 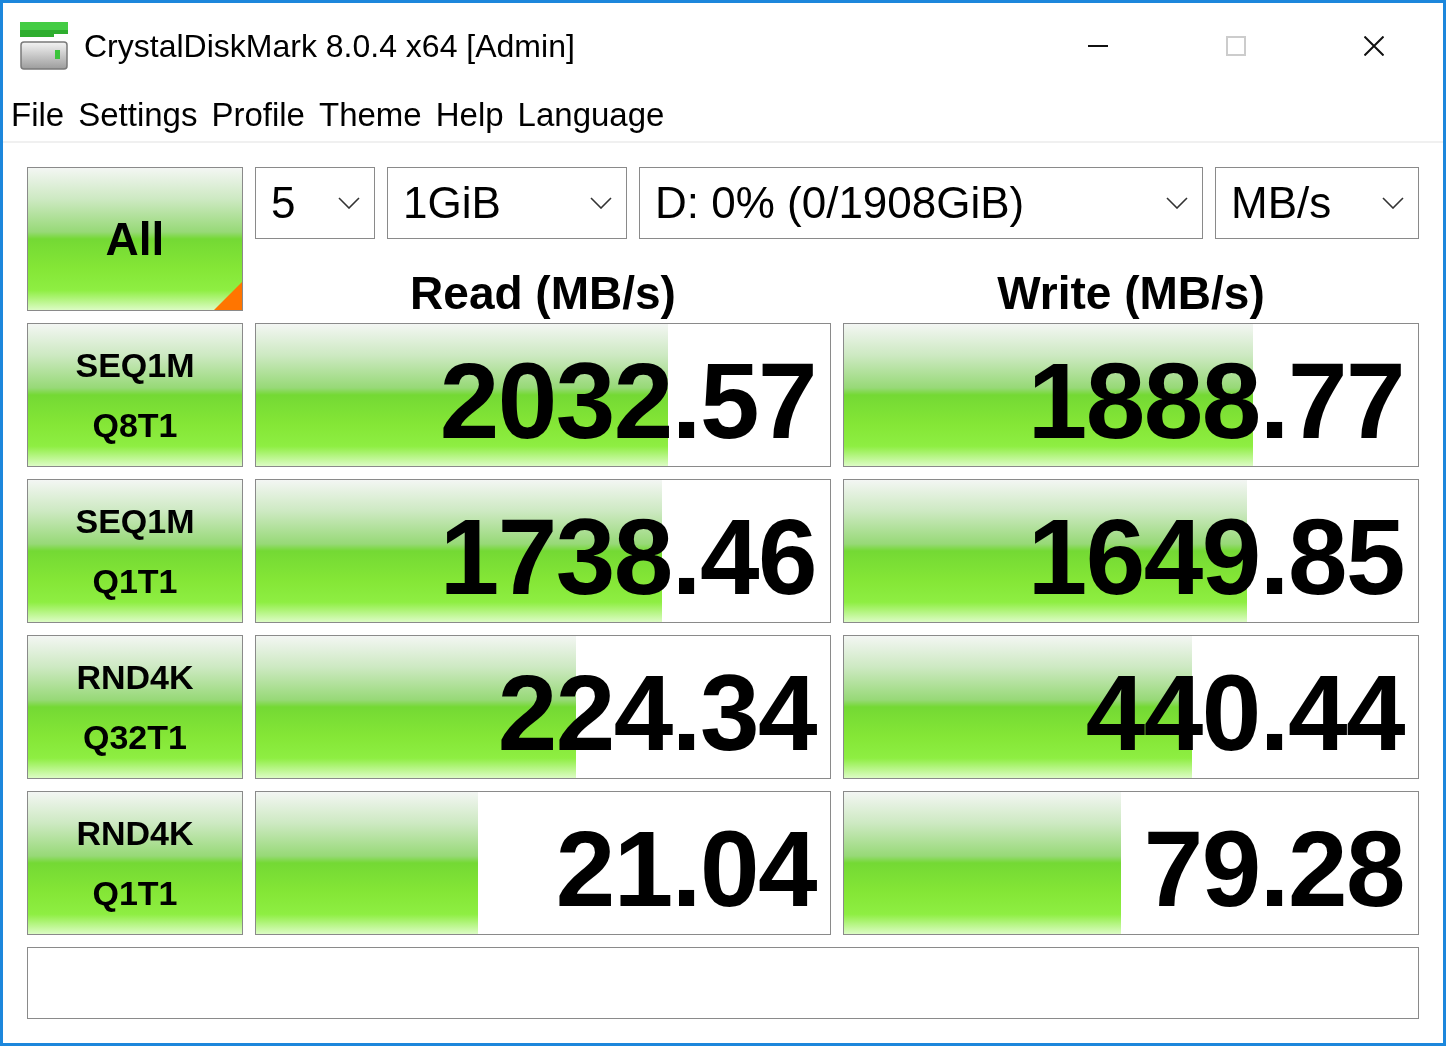 What do you see at coordinates (138, 114) in the screenshot?
I see `menu-item: Settings` at bounding box center [138, 114].